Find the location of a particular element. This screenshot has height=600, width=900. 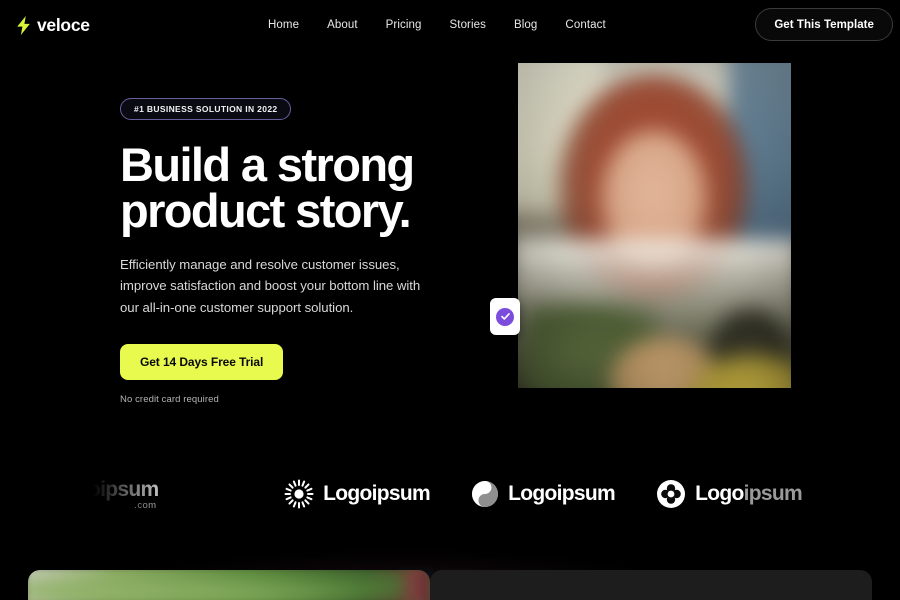

verified-badge-card is located at coordinates (505, 316).